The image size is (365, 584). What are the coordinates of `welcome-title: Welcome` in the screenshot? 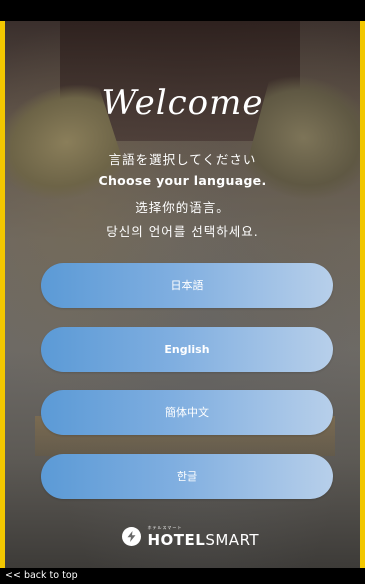 It's located at (182, 103).